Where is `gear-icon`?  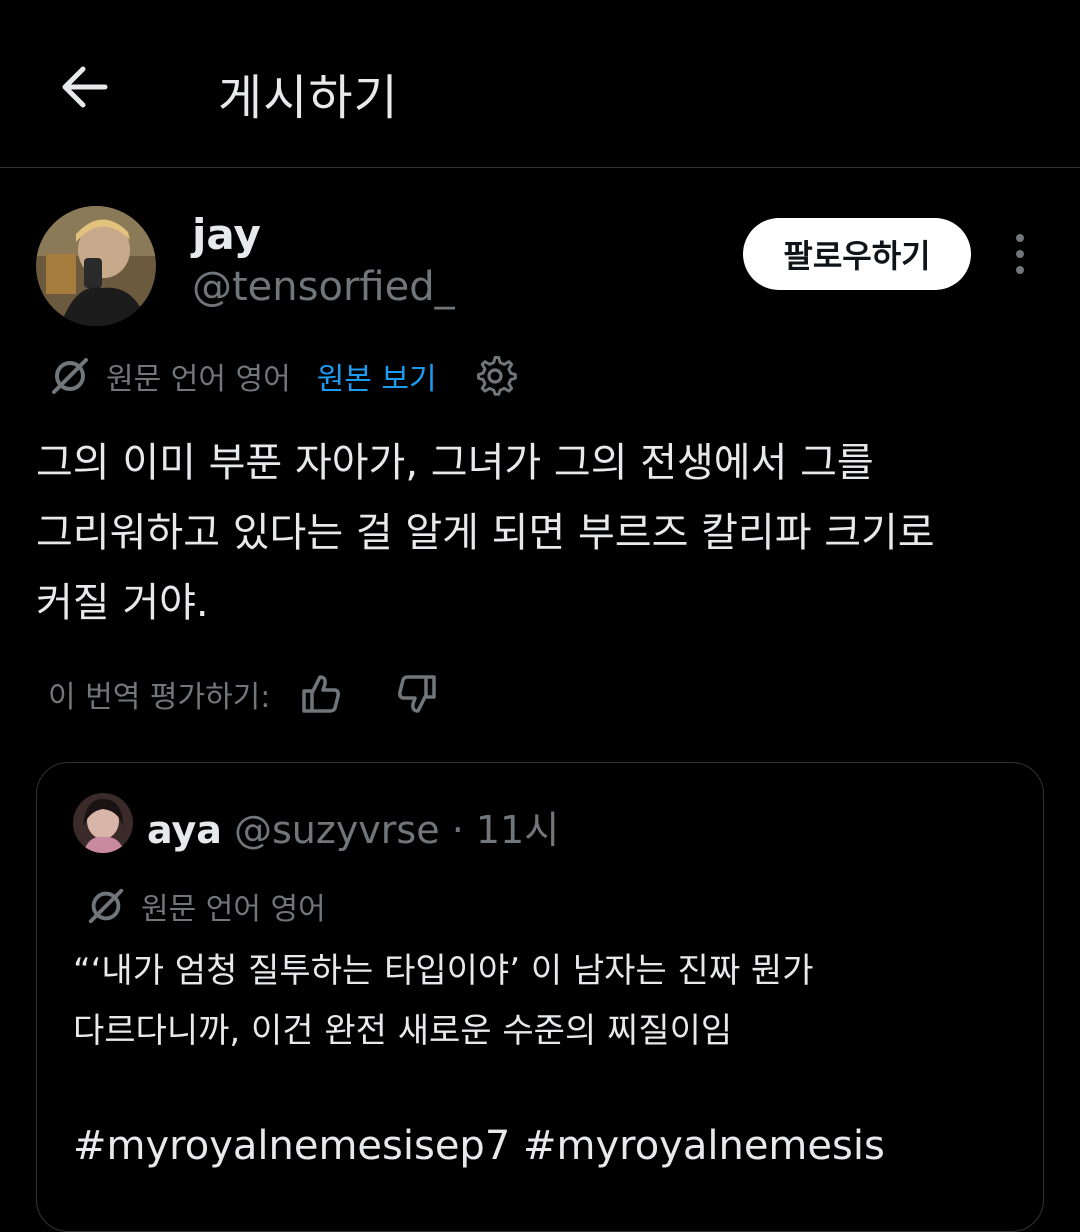 gear-icon is located at coordinates (496, 376).